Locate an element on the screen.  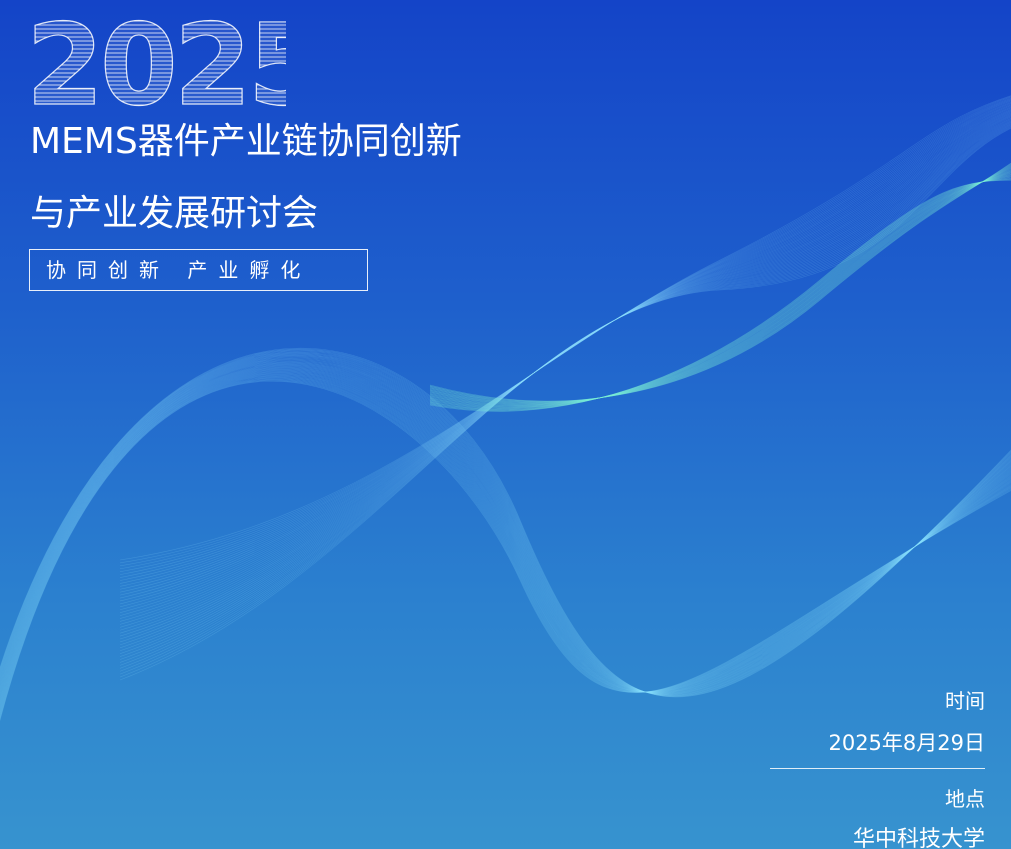
year-text: 2025 is located at coordinates (156, 56).